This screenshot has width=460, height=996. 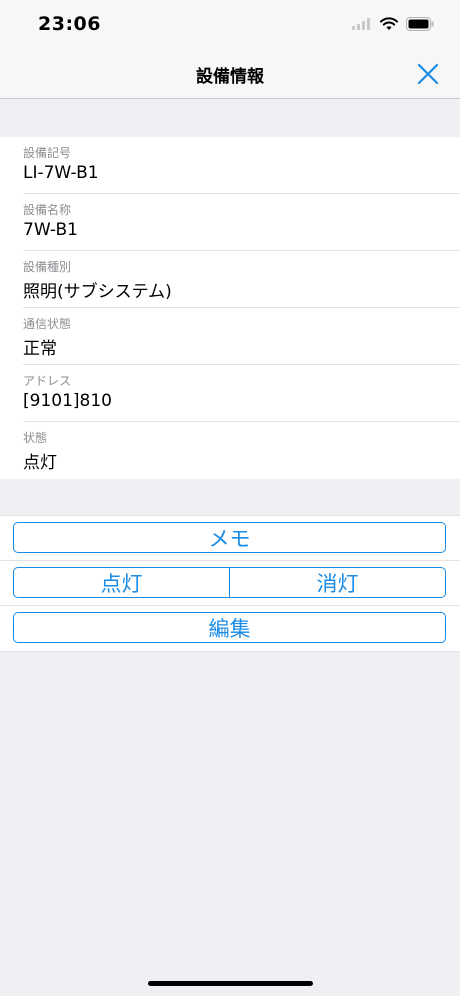 I want to click on info-label: 設備記号, so click(x=47, y=153).